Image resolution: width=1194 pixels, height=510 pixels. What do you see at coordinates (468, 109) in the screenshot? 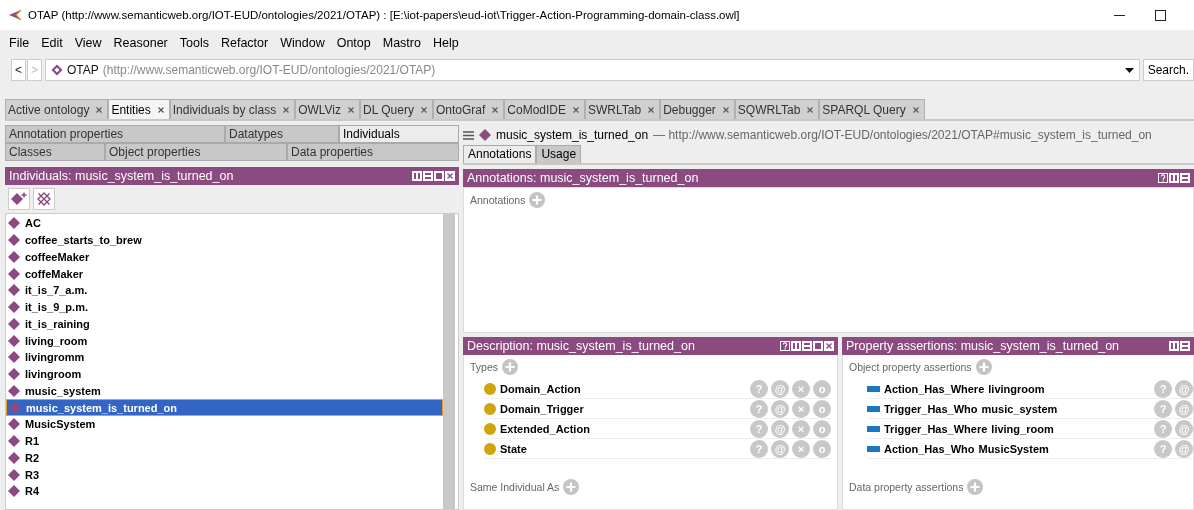
I see `tab: OntoGraf` at bounding box center [468, 109].